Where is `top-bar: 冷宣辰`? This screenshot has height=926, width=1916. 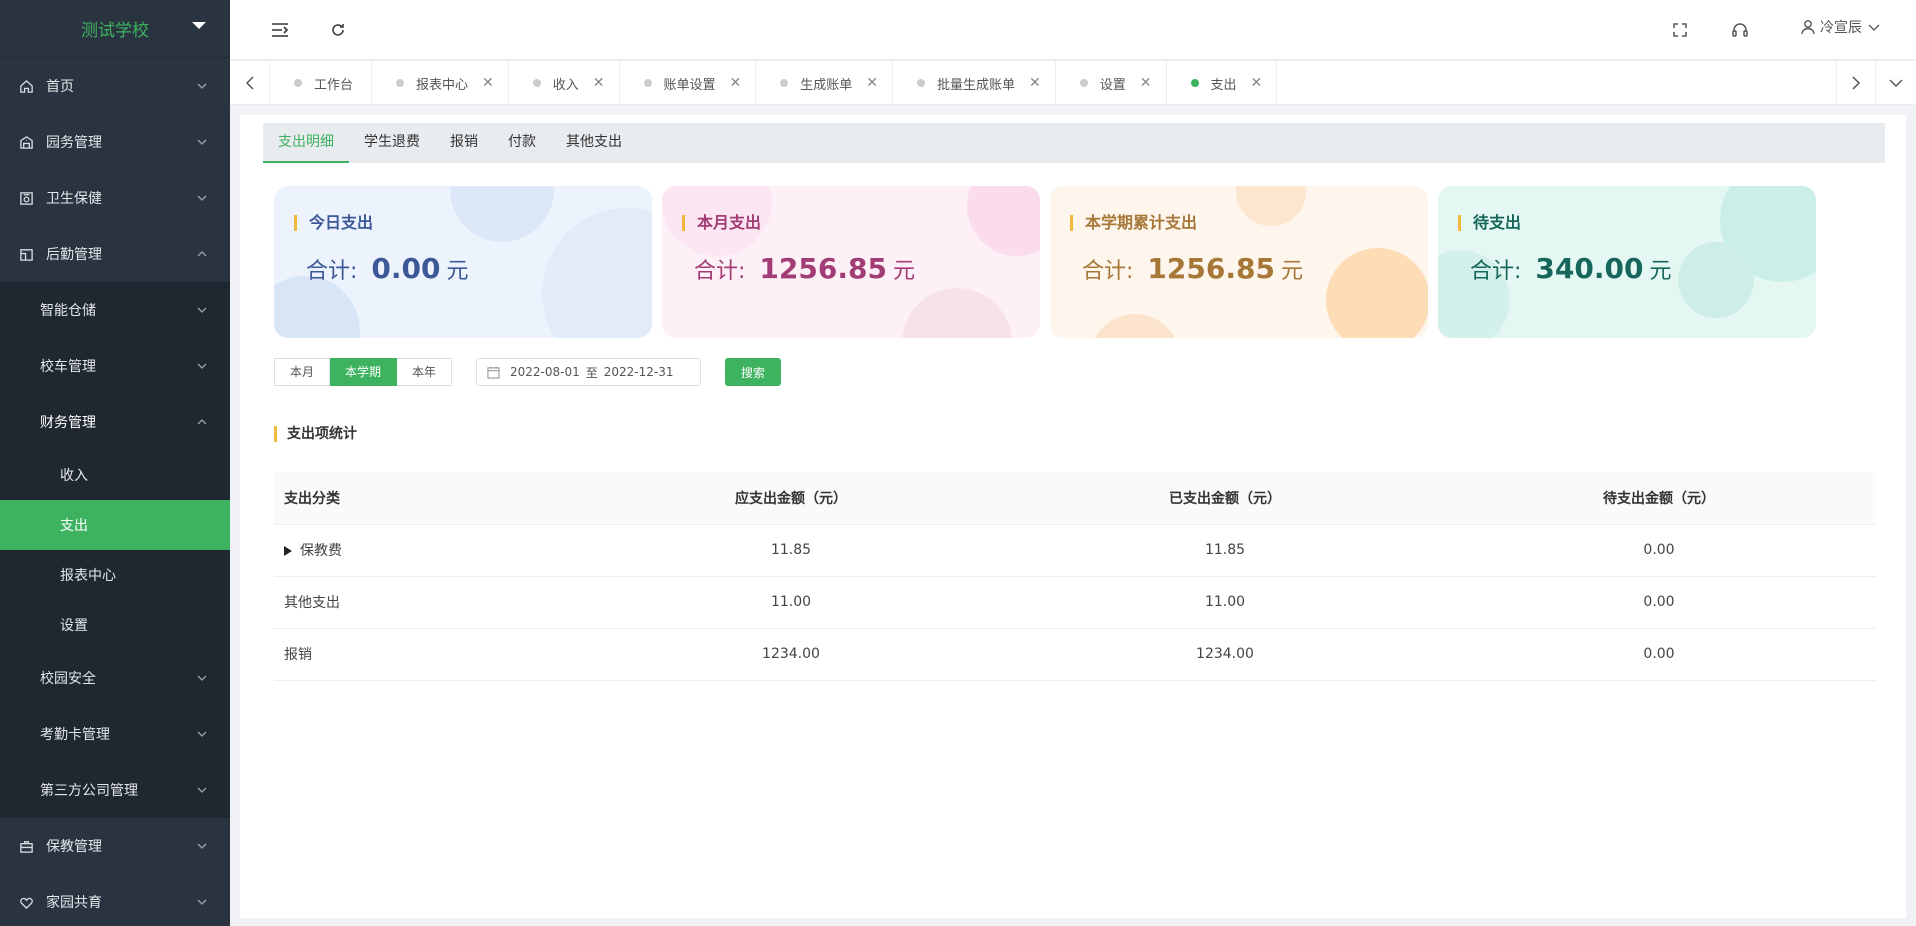 top-bar: 冷宣辰 is located at coordinates (1073, 30).